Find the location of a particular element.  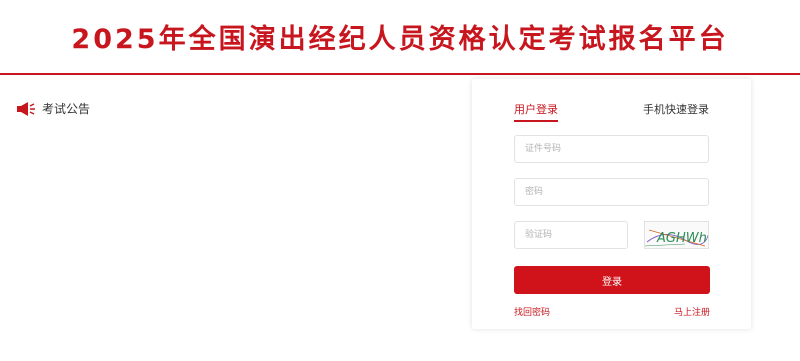

login-button: 登录 is located at coordinates (612, 280).